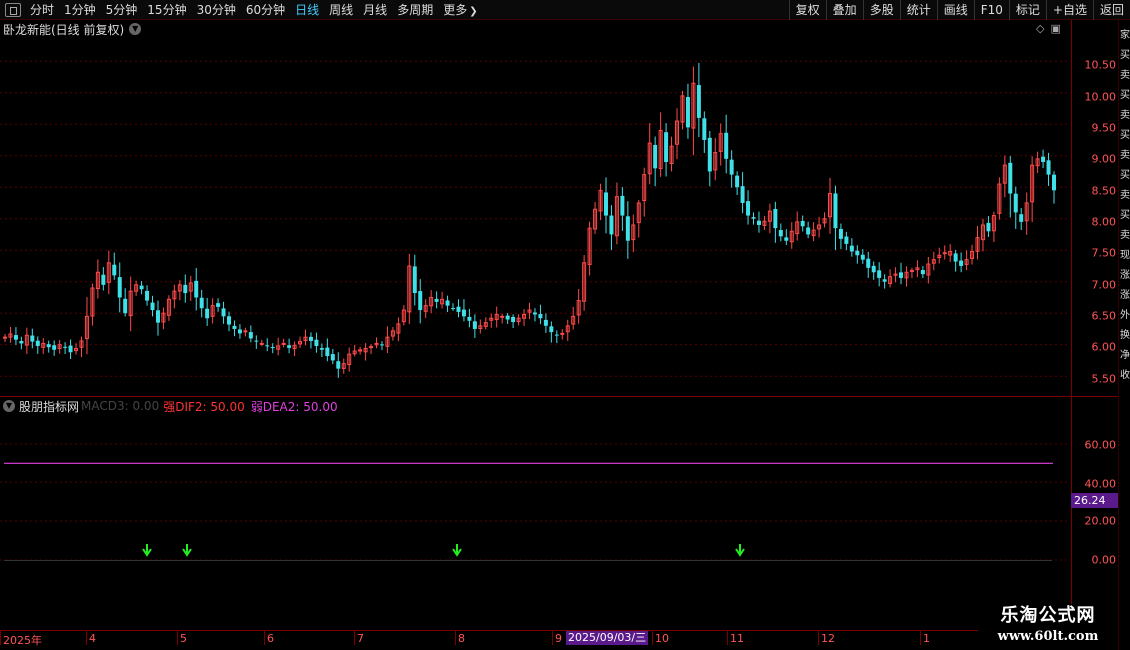 The height and width of the screenshot is (650, 1130). I want to click on period-60min: 60分钟, so click(265, 9).